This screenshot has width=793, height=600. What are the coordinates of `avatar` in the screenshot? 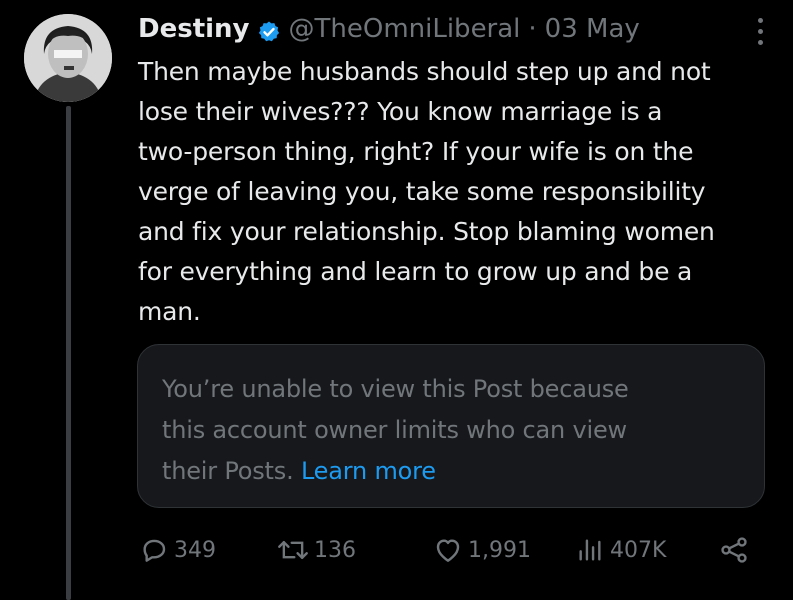 It's located at (68, 58).